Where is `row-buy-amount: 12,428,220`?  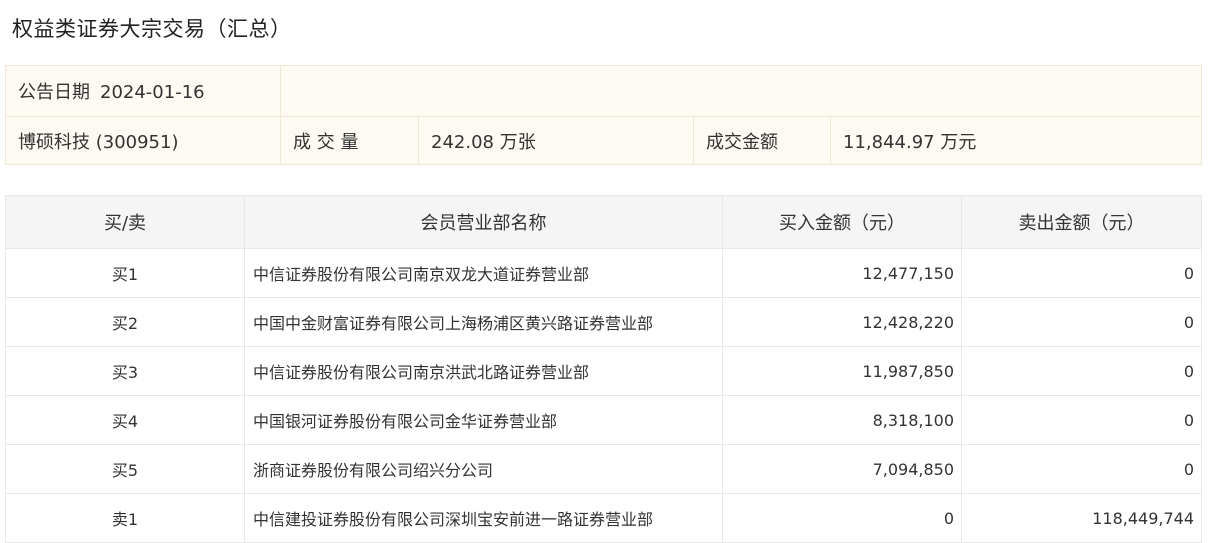 row-buy-amount: 12,428,220 is located at coordinates (842, 322).